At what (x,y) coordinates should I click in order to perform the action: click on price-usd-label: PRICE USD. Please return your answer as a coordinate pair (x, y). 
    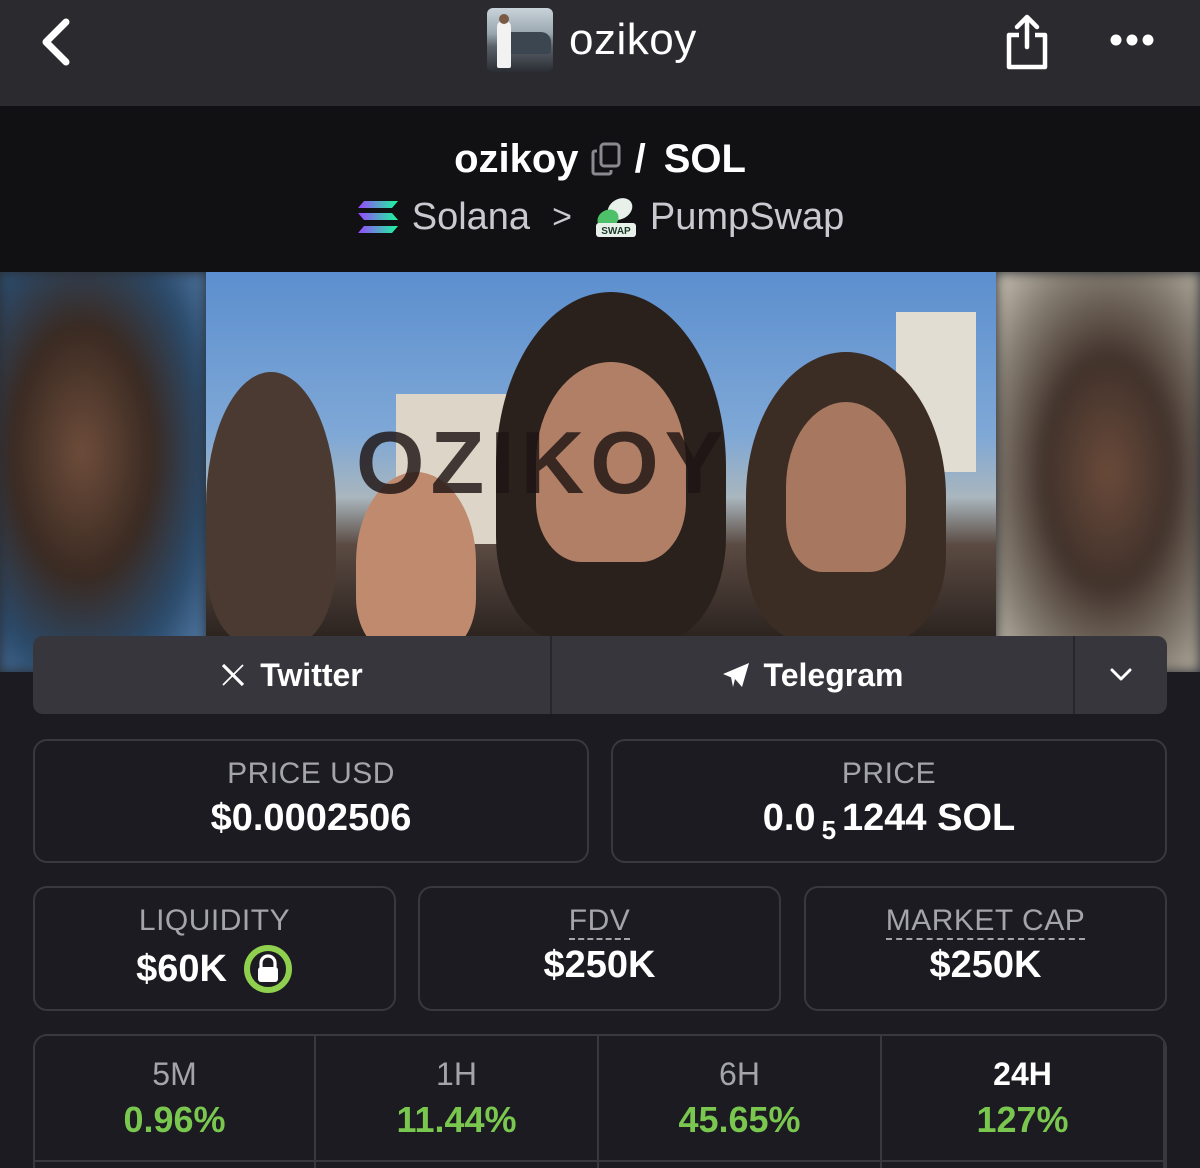
    Looking at the image, I should click on (311, 773).